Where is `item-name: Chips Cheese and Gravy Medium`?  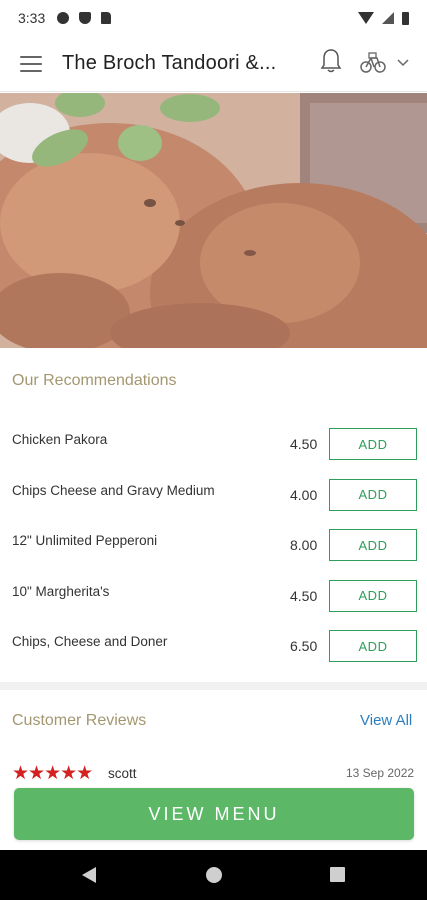
item-name: Chips Cheese and Gravy Medium is located at coordinates (113, 490).